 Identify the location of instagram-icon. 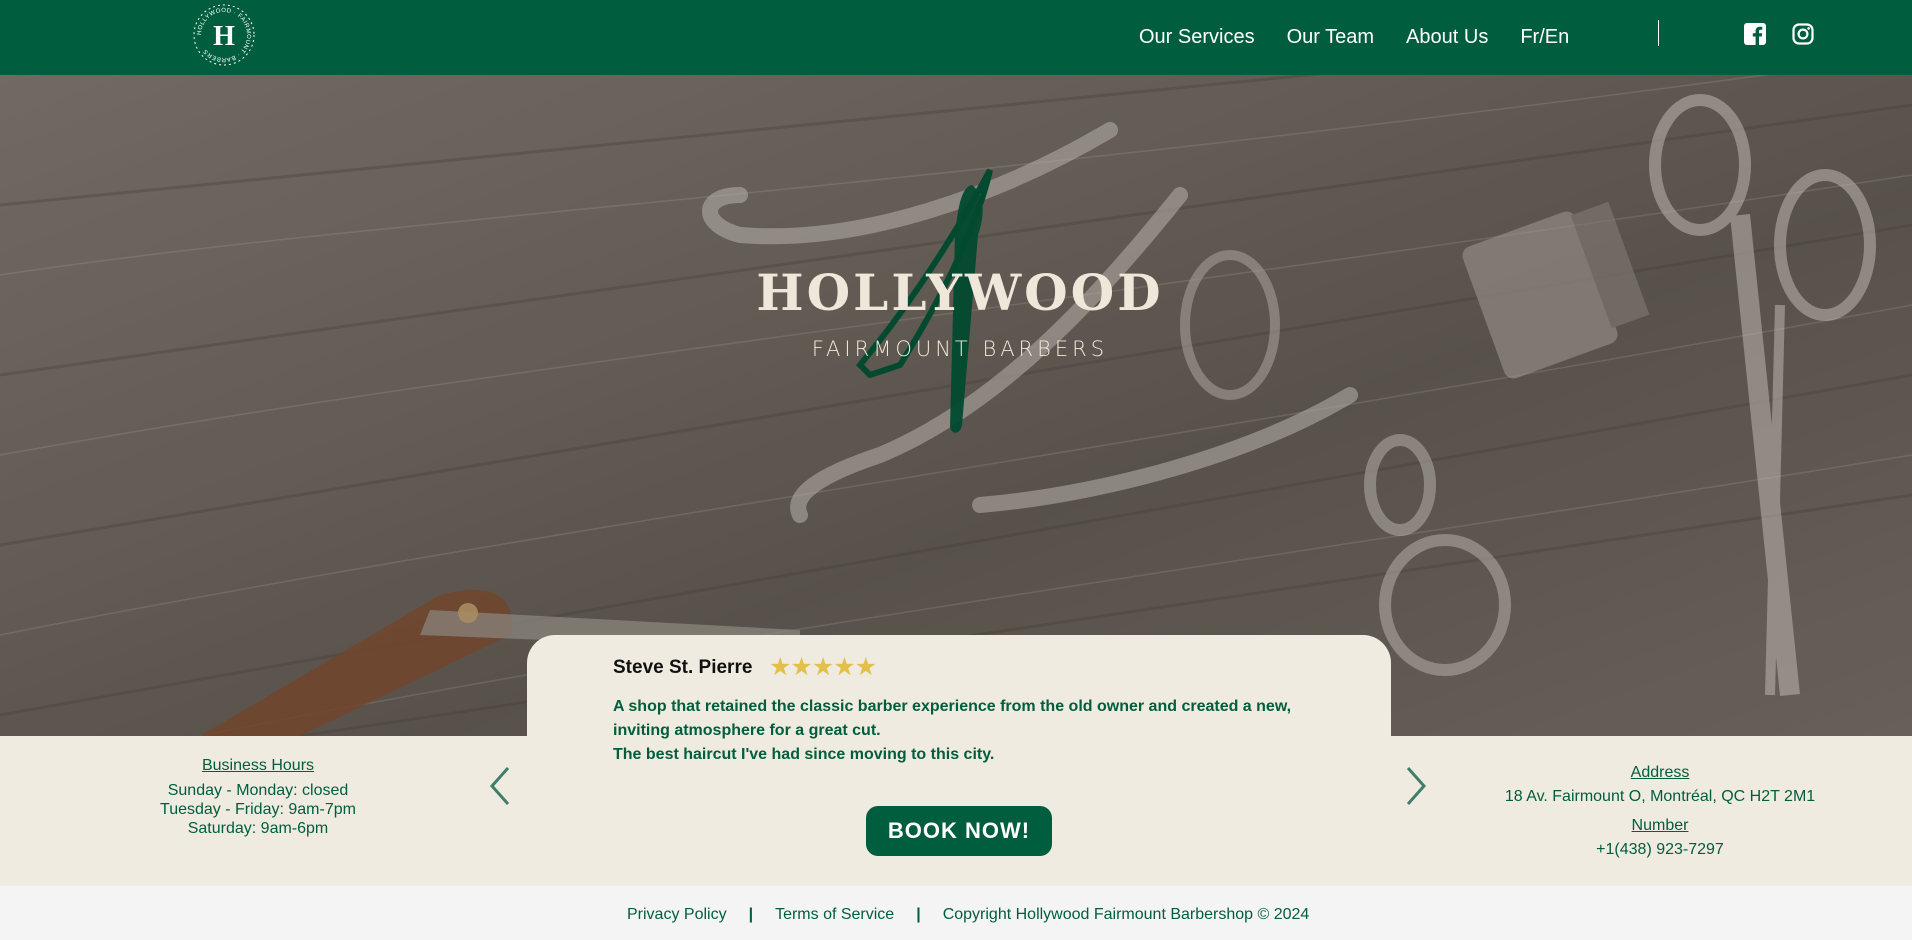
(1803, 36).